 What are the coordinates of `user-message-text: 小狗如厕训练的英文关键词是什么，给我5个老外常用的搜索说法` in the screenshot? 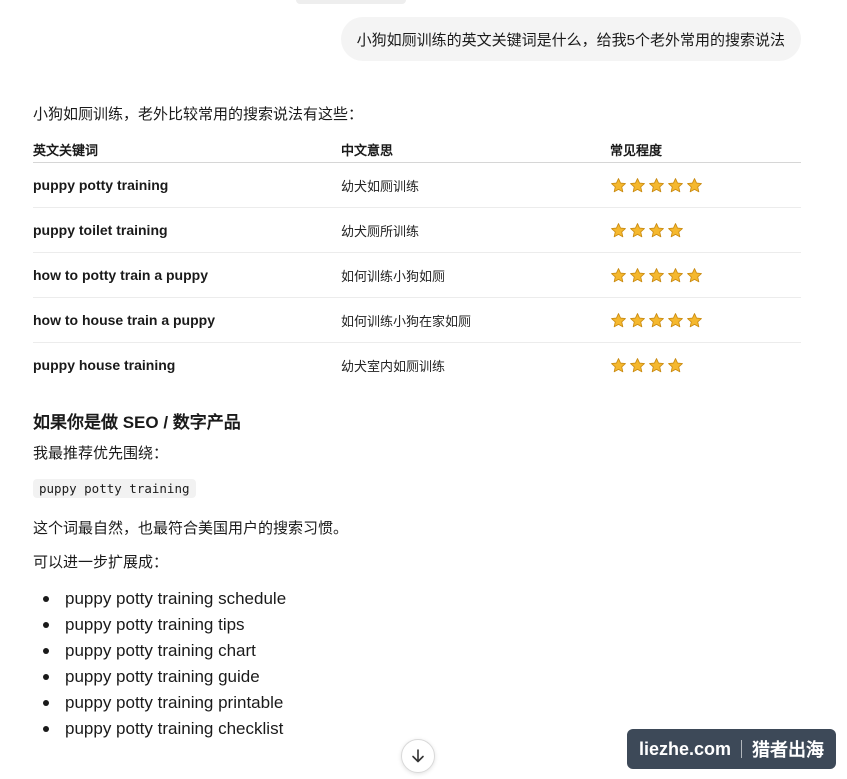 It's located at (570, 40).